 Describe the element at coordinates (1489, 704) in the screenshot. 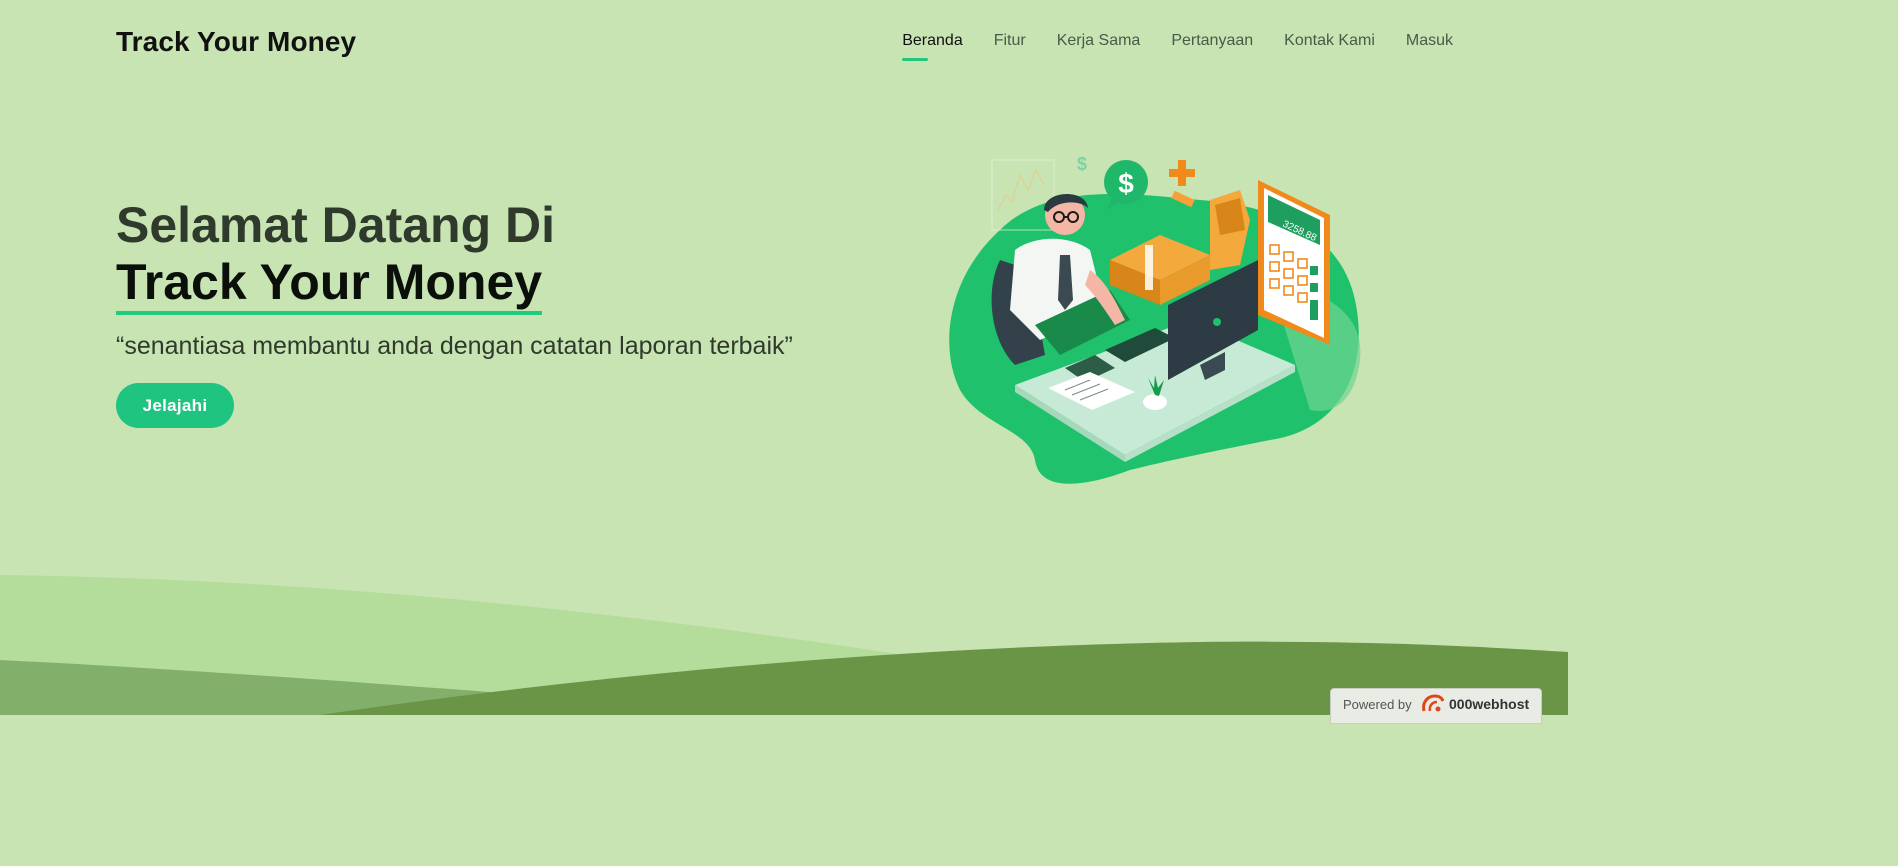

I see `host-name: 000webhost` at that location.